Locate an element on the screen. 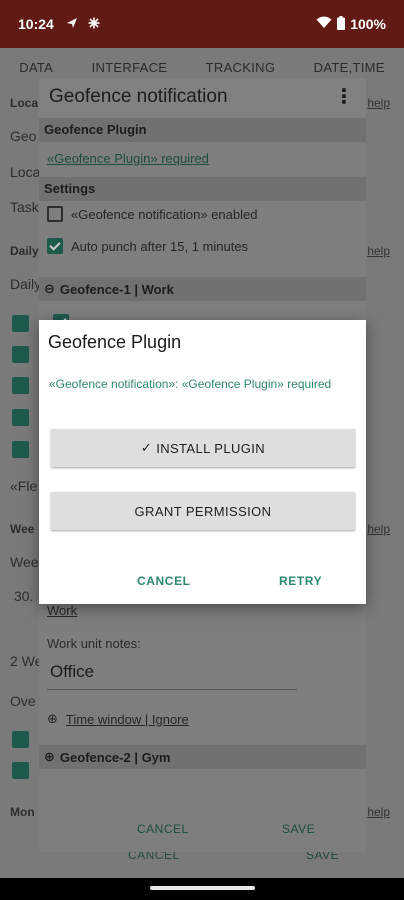  geofence-1-label: Geofence-1 | Work is located at coordinates (116, 289).